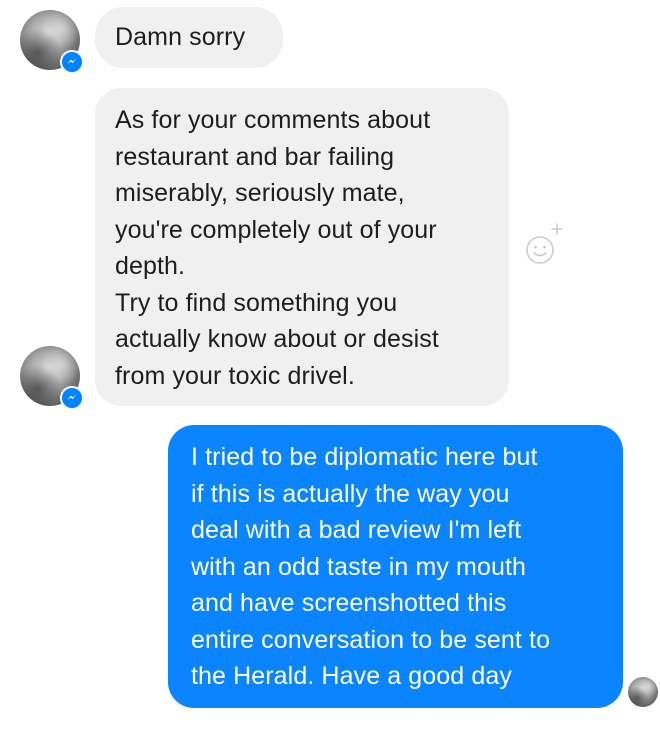 The height and width of the screenshot is (729, 660). Describe the element at coordinates (189, 37) in the screenshot. I see `incoming-message: Damn sorry` at that location.